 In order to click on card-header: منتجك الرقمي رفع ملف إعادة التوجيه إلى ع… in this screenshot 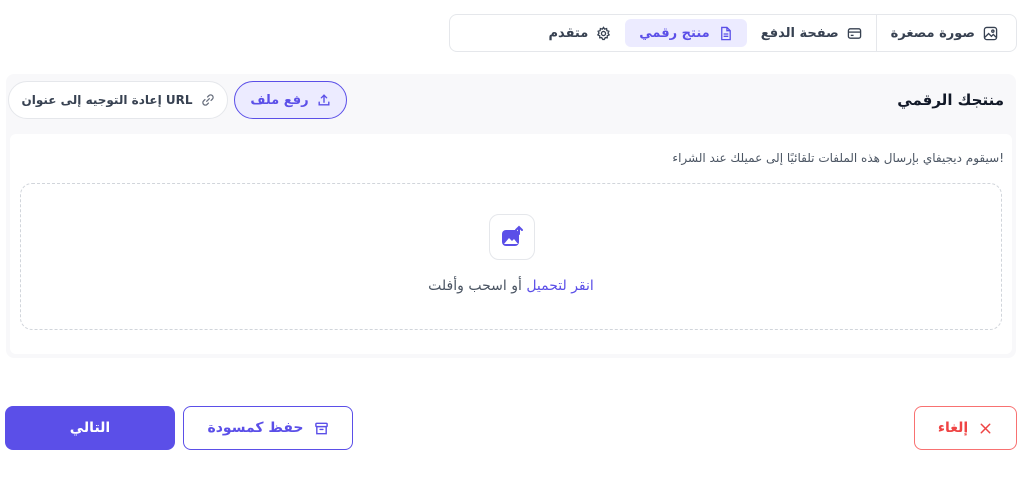, I will do `click(511, 101)`.